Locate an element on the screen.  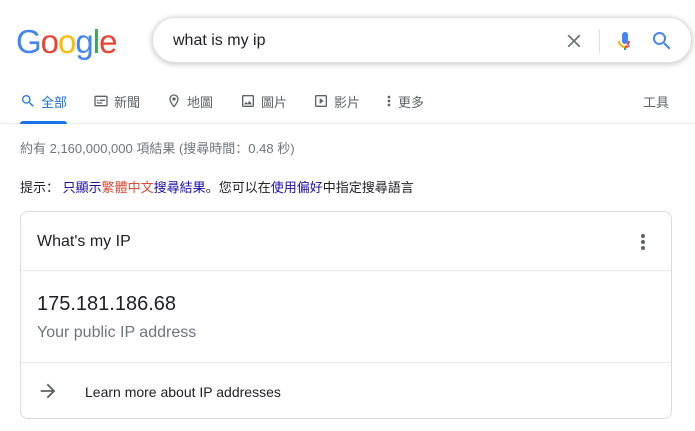
tab-label: 地圖 is located at coordinates (200, 102).